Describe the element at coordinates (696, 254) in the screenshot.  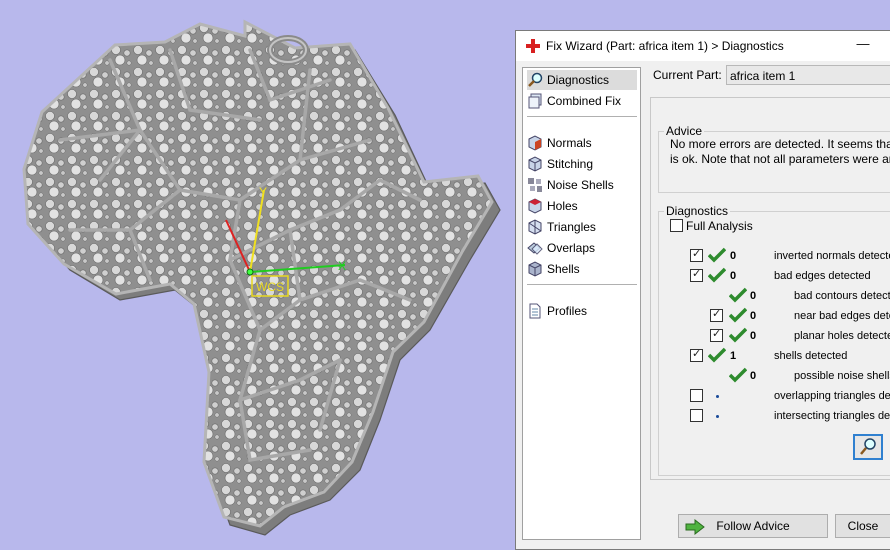
I see `inverted-normals-checkbox` at that location.